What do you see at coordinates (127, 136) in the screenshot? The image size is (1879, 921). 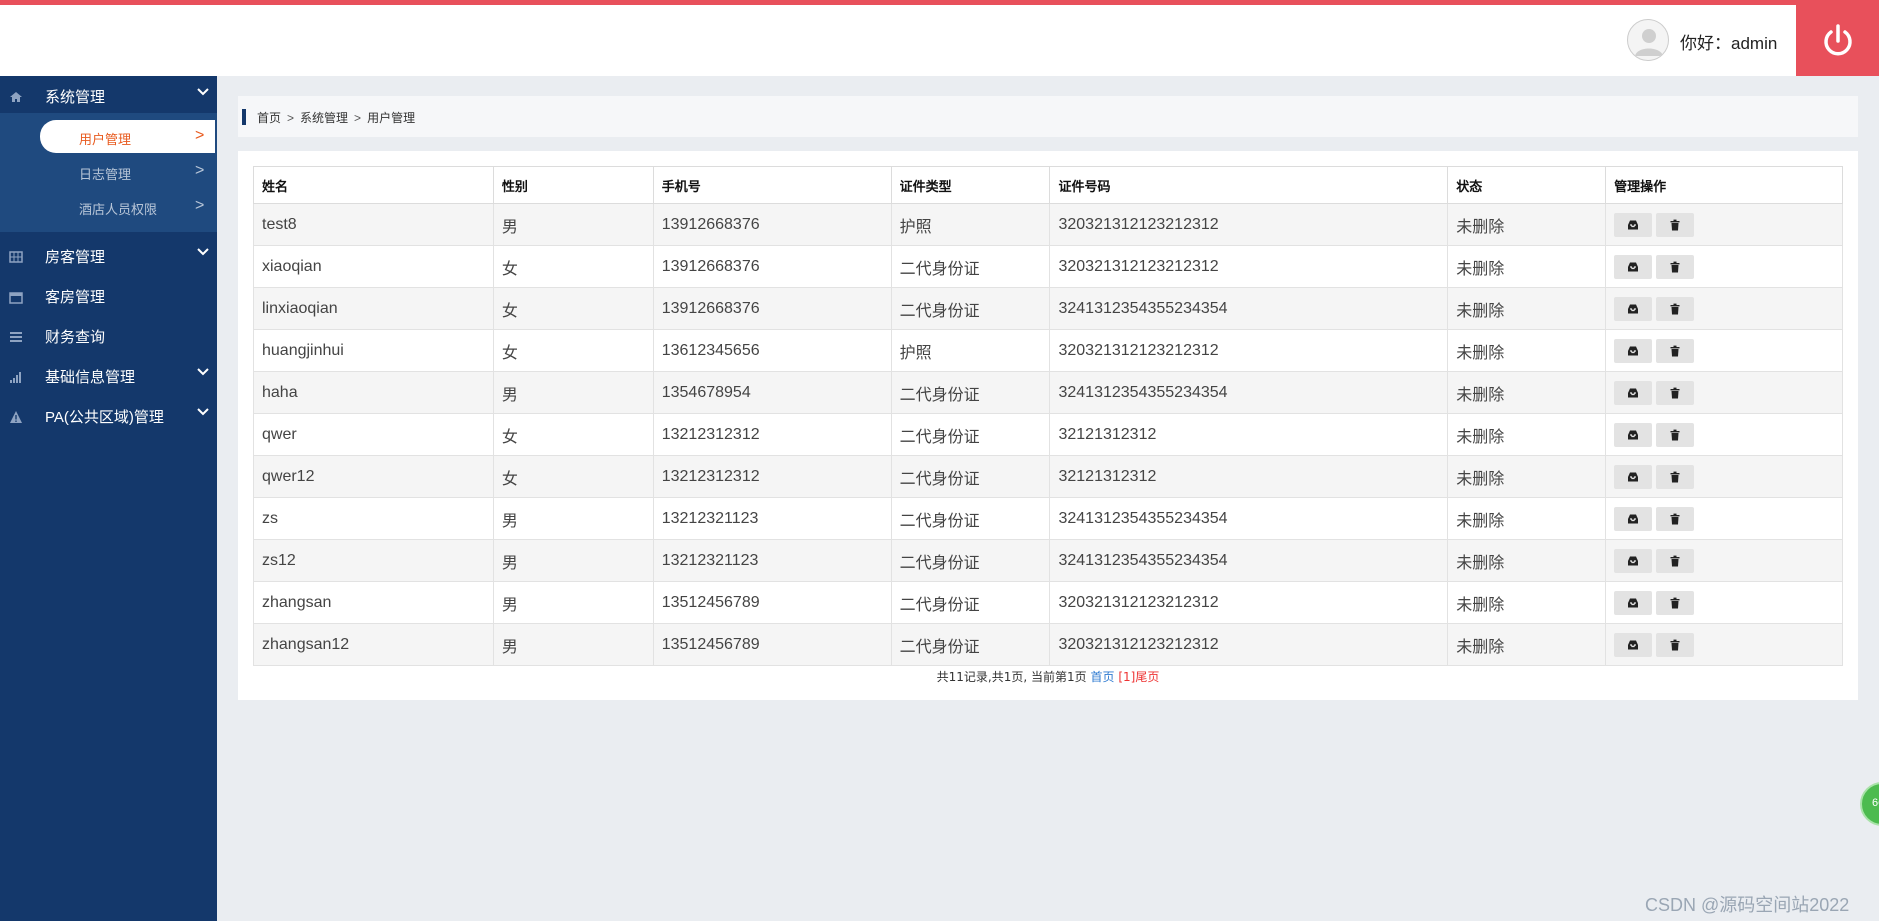 I see `submenu-item-user-management: 用户管理 >` at bounding box center [127, 136].